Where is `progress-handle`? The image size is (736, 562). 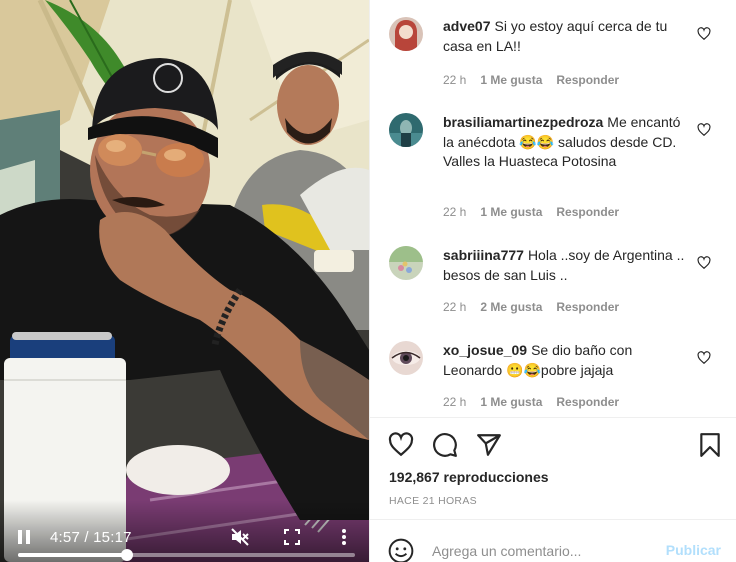 progress-handle is located at coordinates (127, 555).